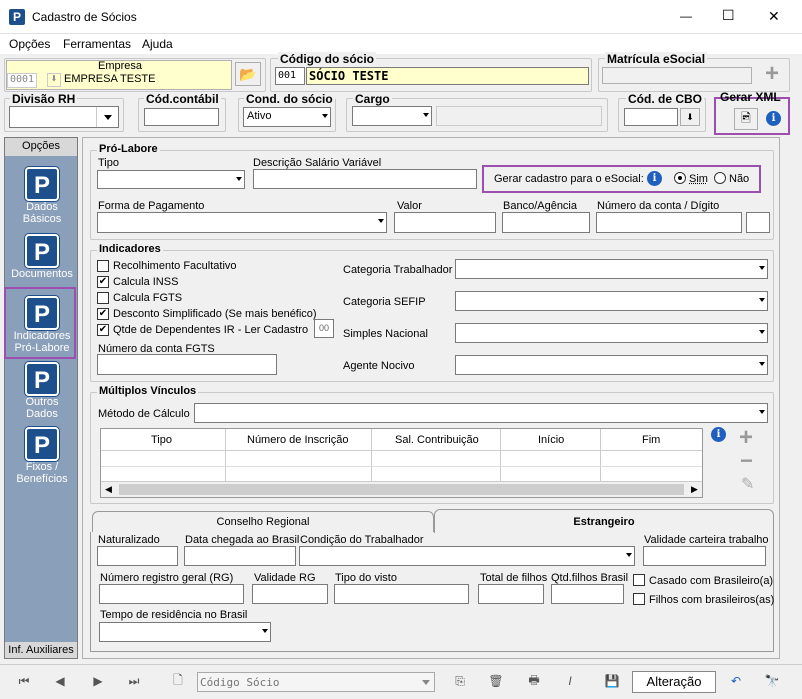 The width and height of the screenshot is (802, 699). Describe the element at coordinates (445, 222) in the screenshot. I see `valor-field` at that location.